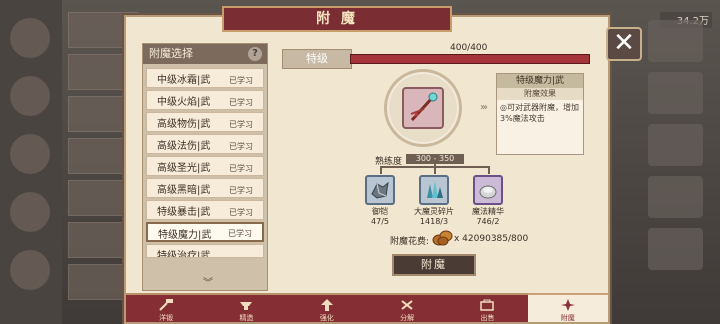 The height and width of the screenshot is (324, 720). What do you see at coordinates (326, 305) in the screenshot?
I see `upgrade-icon` at bounding box center [326, 305].